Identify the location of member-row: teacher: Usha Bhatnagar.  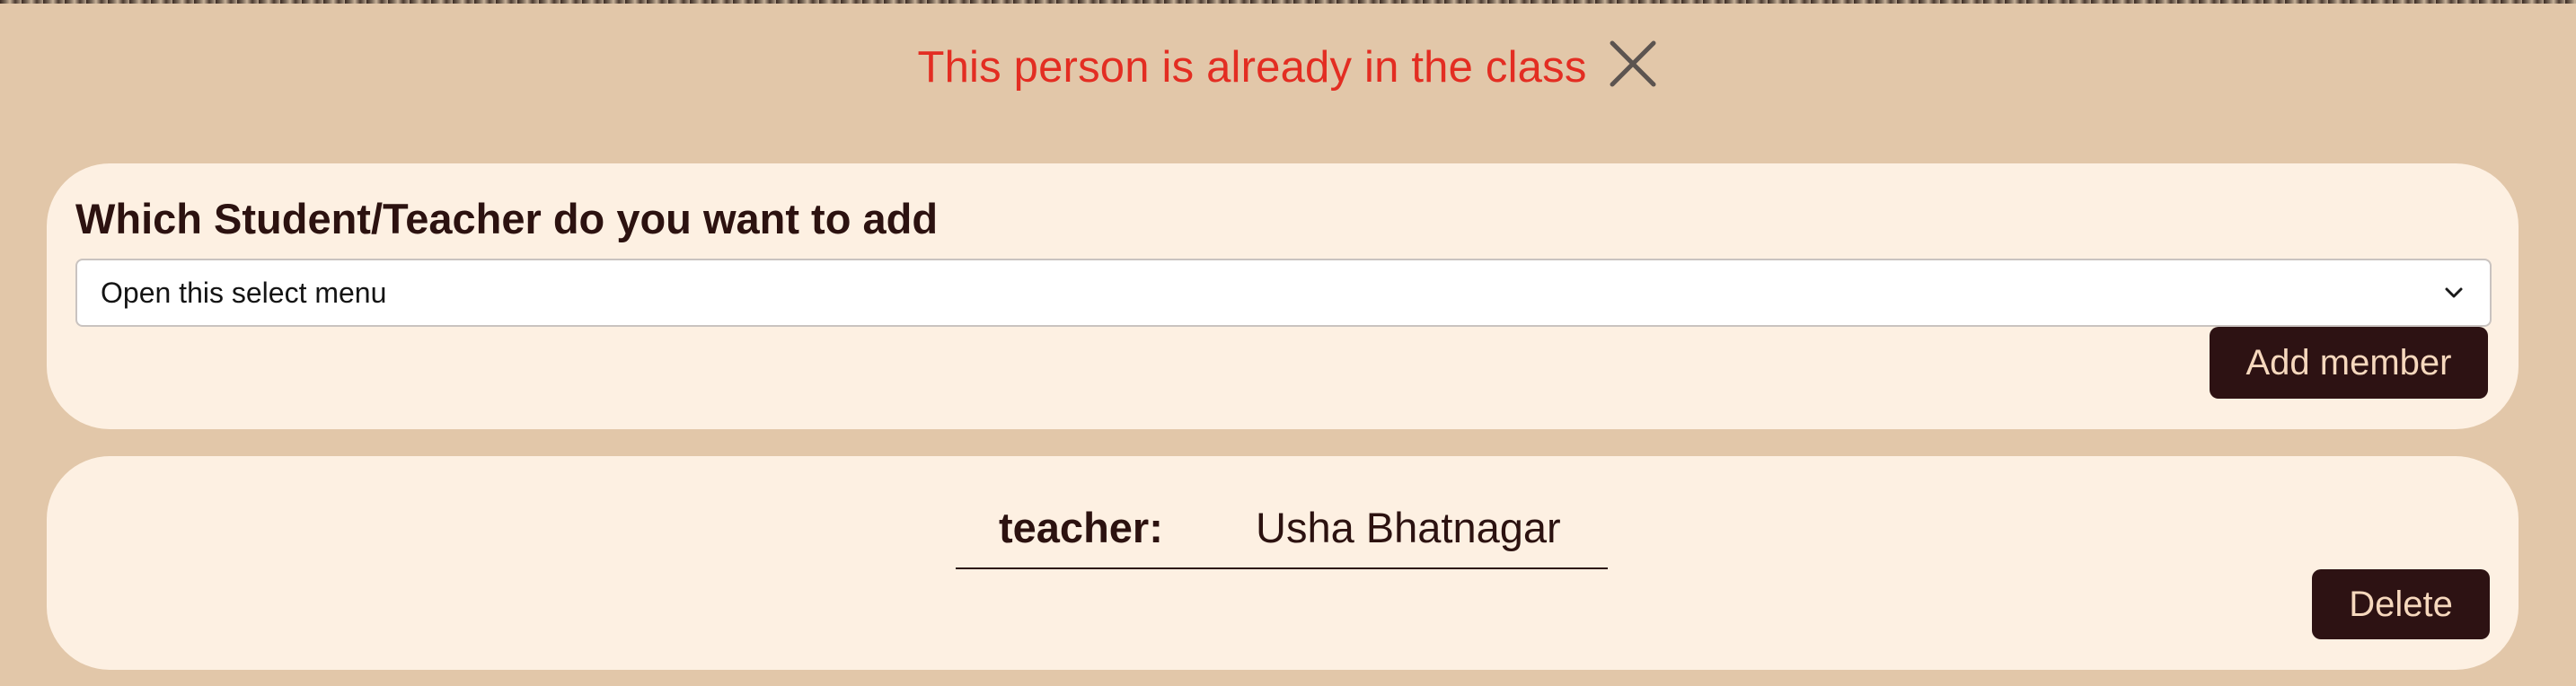
(1282, 534).